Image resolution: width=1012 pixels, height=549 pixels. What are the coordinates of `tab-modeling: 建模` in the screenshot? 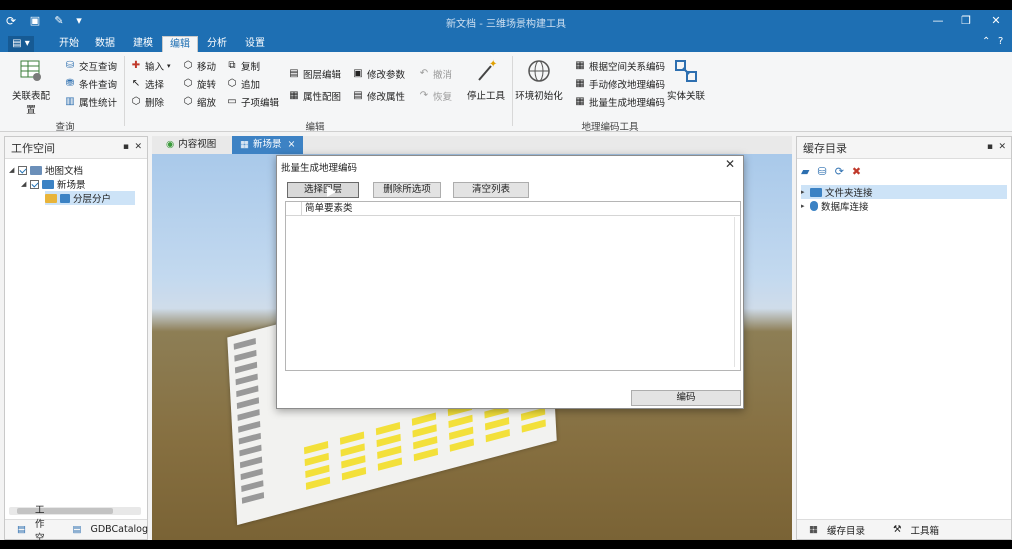 It's located at (143, 44).